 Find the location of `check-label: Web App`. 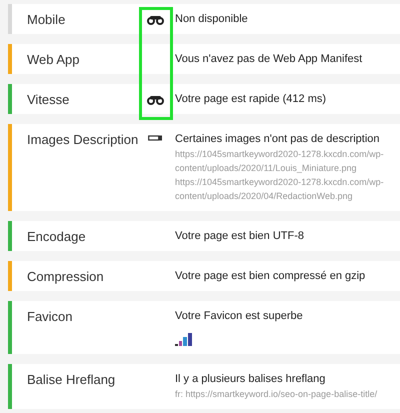

check-label: Web App is located at coordinates (53, 60).